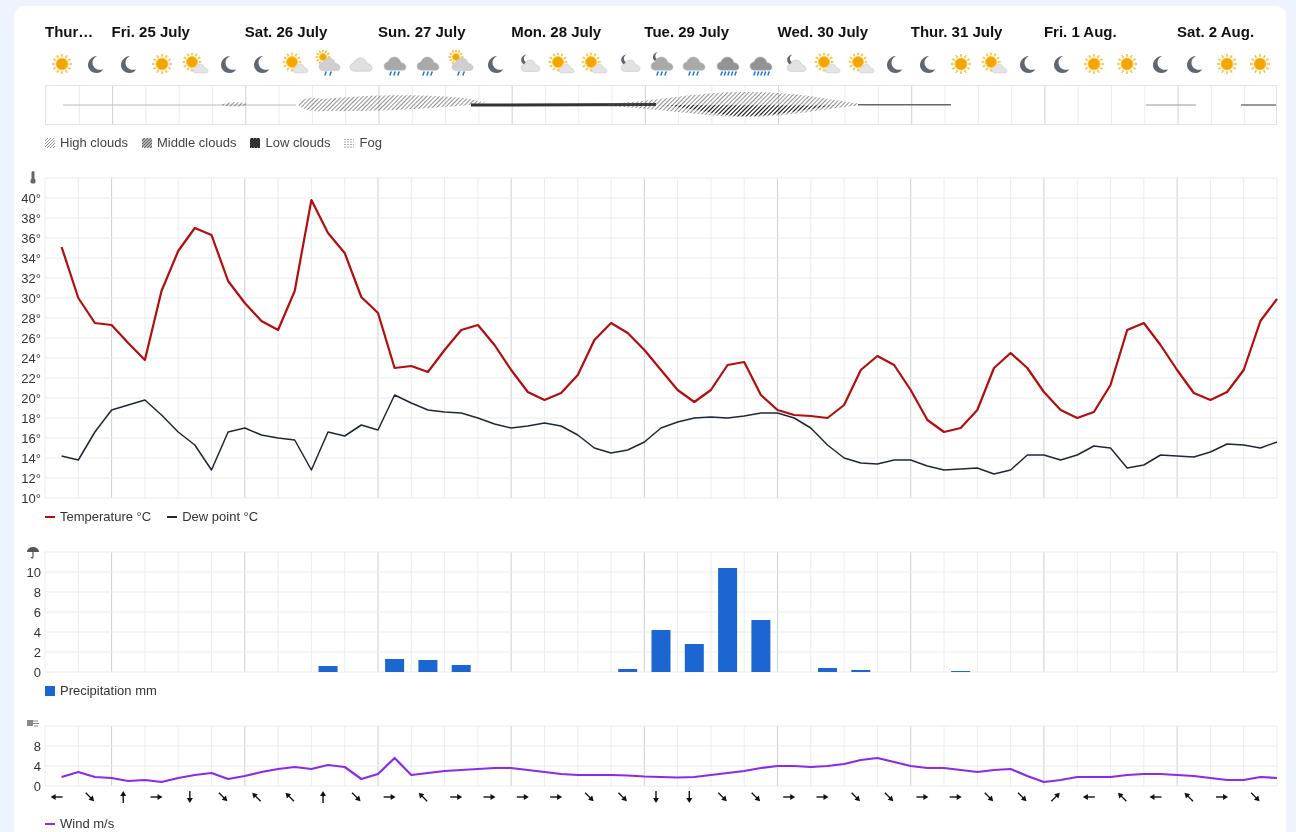 This screenshot has height=832, width=1296. Describe the element at coordinates (31, 278) in the screenshot. I see `axis-label: 32°` at that location.